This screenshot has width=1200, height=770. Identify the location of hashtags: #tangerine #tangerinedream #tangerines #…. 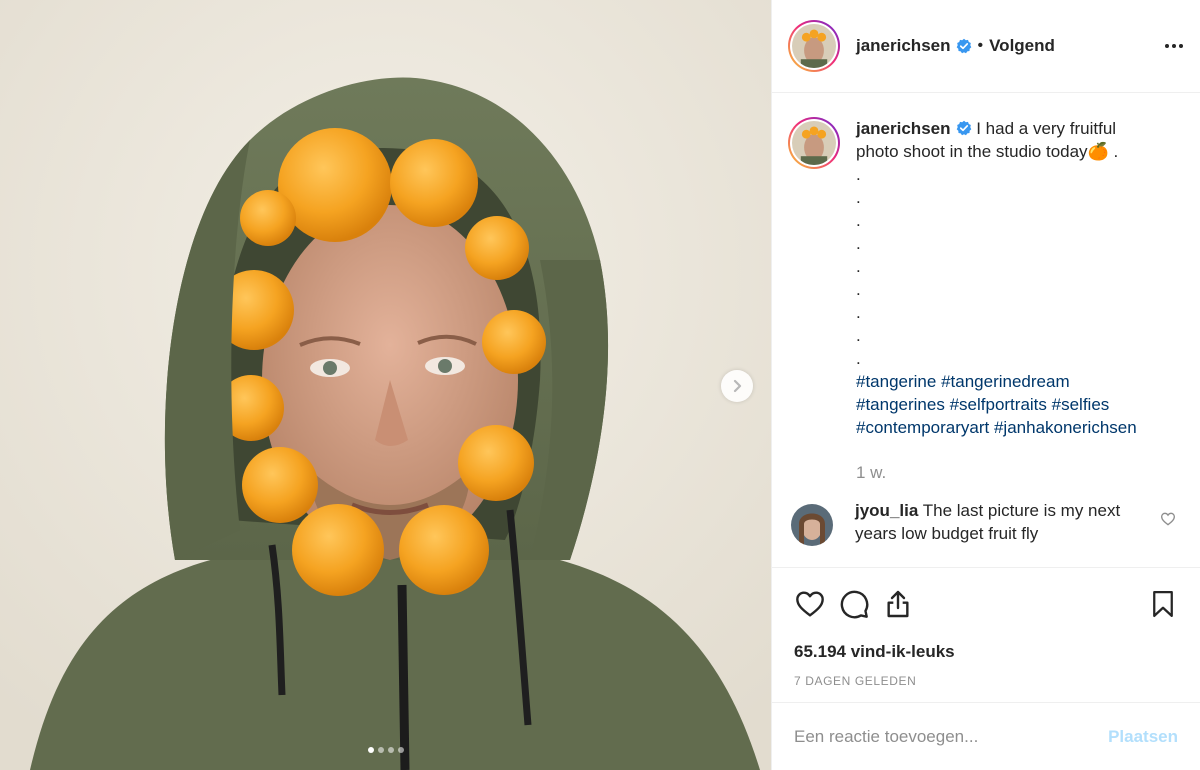
(1006, 404).